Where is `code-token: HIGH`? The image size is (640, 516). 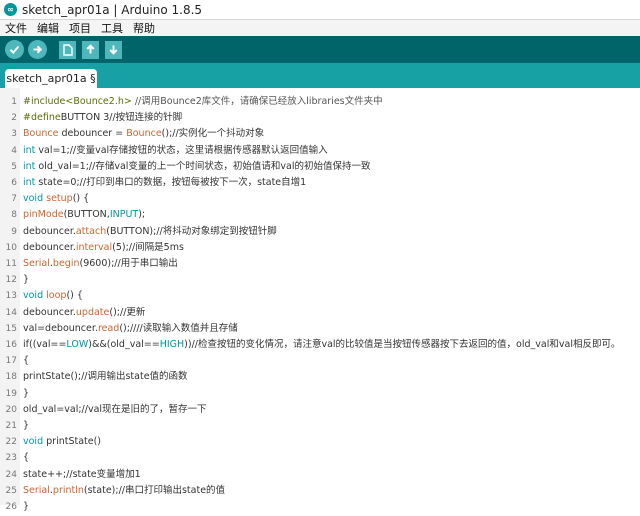
code-token: HIGH is located at coordinates (172, 344).